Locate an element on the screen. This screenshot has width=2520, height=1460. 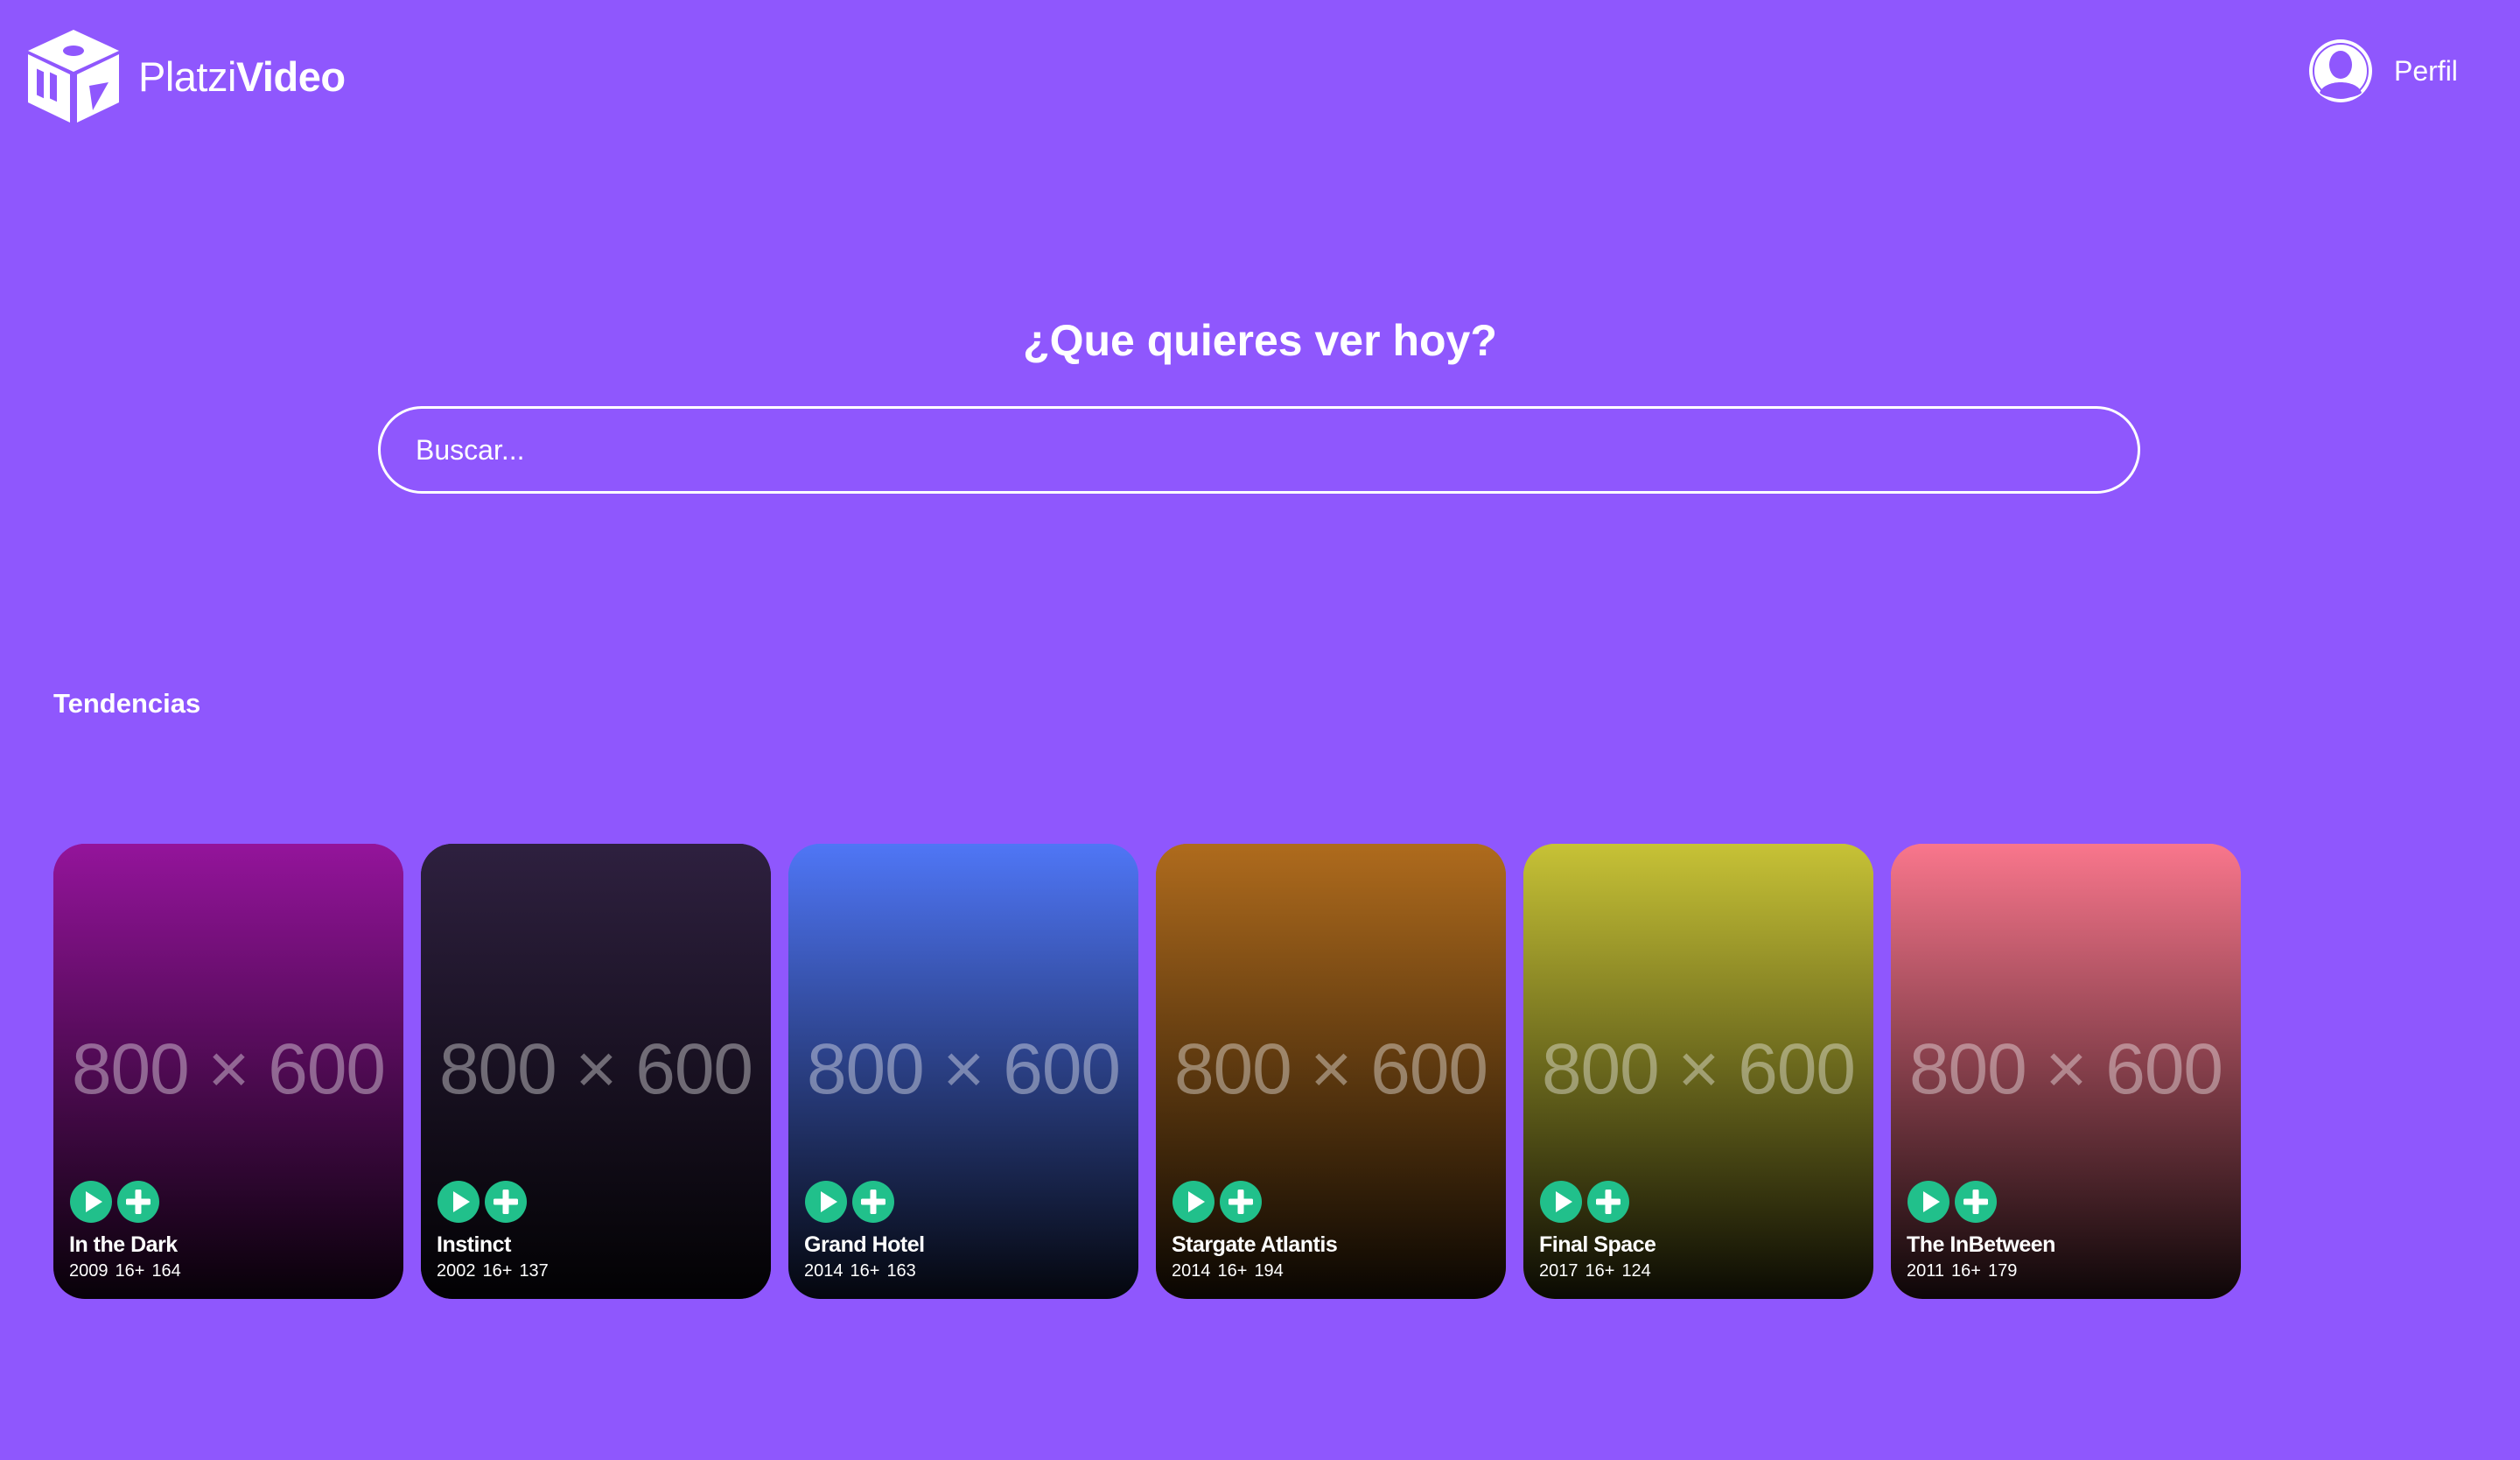
logo-text: PlatziVideo is located at coordinates (242, 77).